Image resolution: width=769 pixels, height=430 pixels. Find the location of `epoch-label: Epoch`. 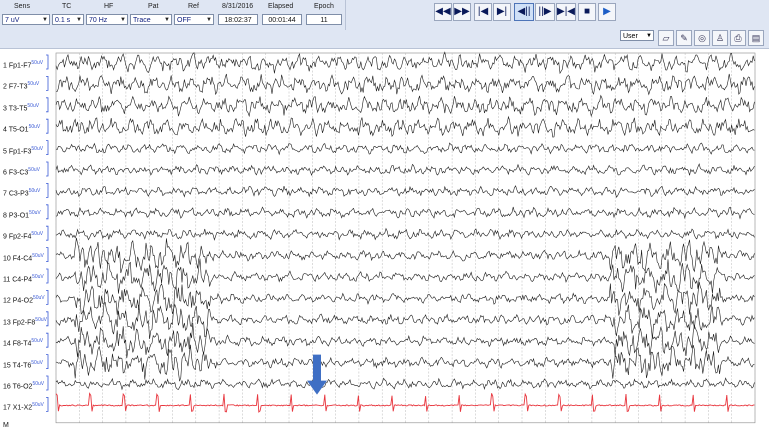

epoch-label: Epoch is located at coordinates (324, 6).